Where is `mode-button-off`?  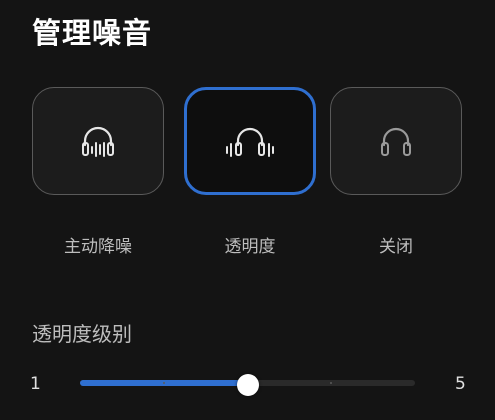
mode-button-off is located at coordinates (396, 141).